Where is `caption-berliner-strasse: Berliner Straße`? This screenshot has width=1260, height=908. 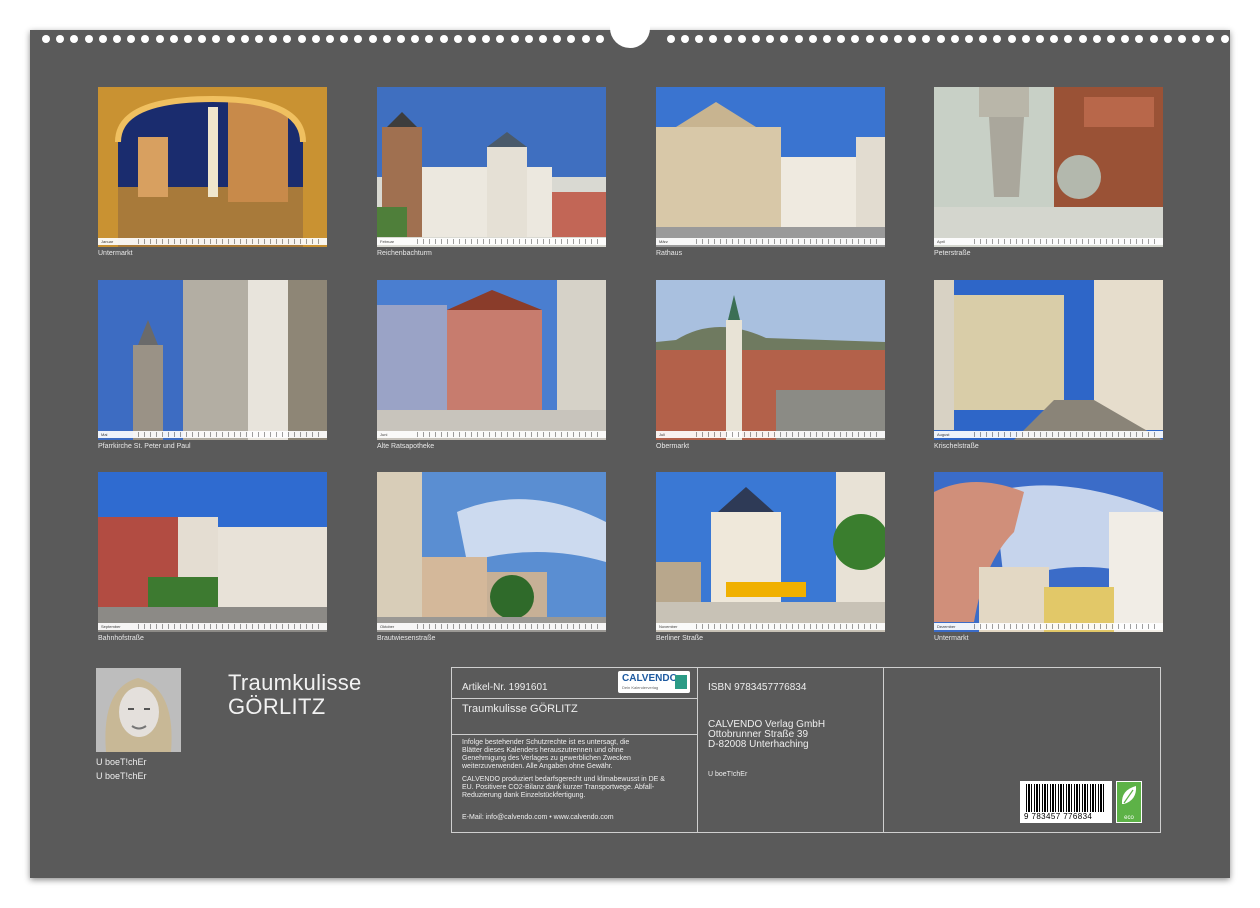 caption-berliner-strasse: Berliner Straße is located at coordinates (680, 638).